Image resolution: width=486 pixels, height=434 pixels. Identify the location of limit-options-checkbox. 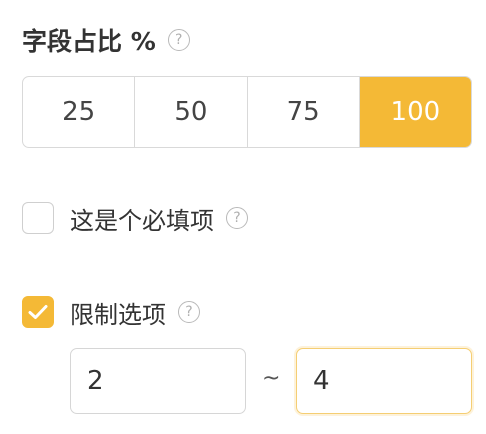
(38, 312).